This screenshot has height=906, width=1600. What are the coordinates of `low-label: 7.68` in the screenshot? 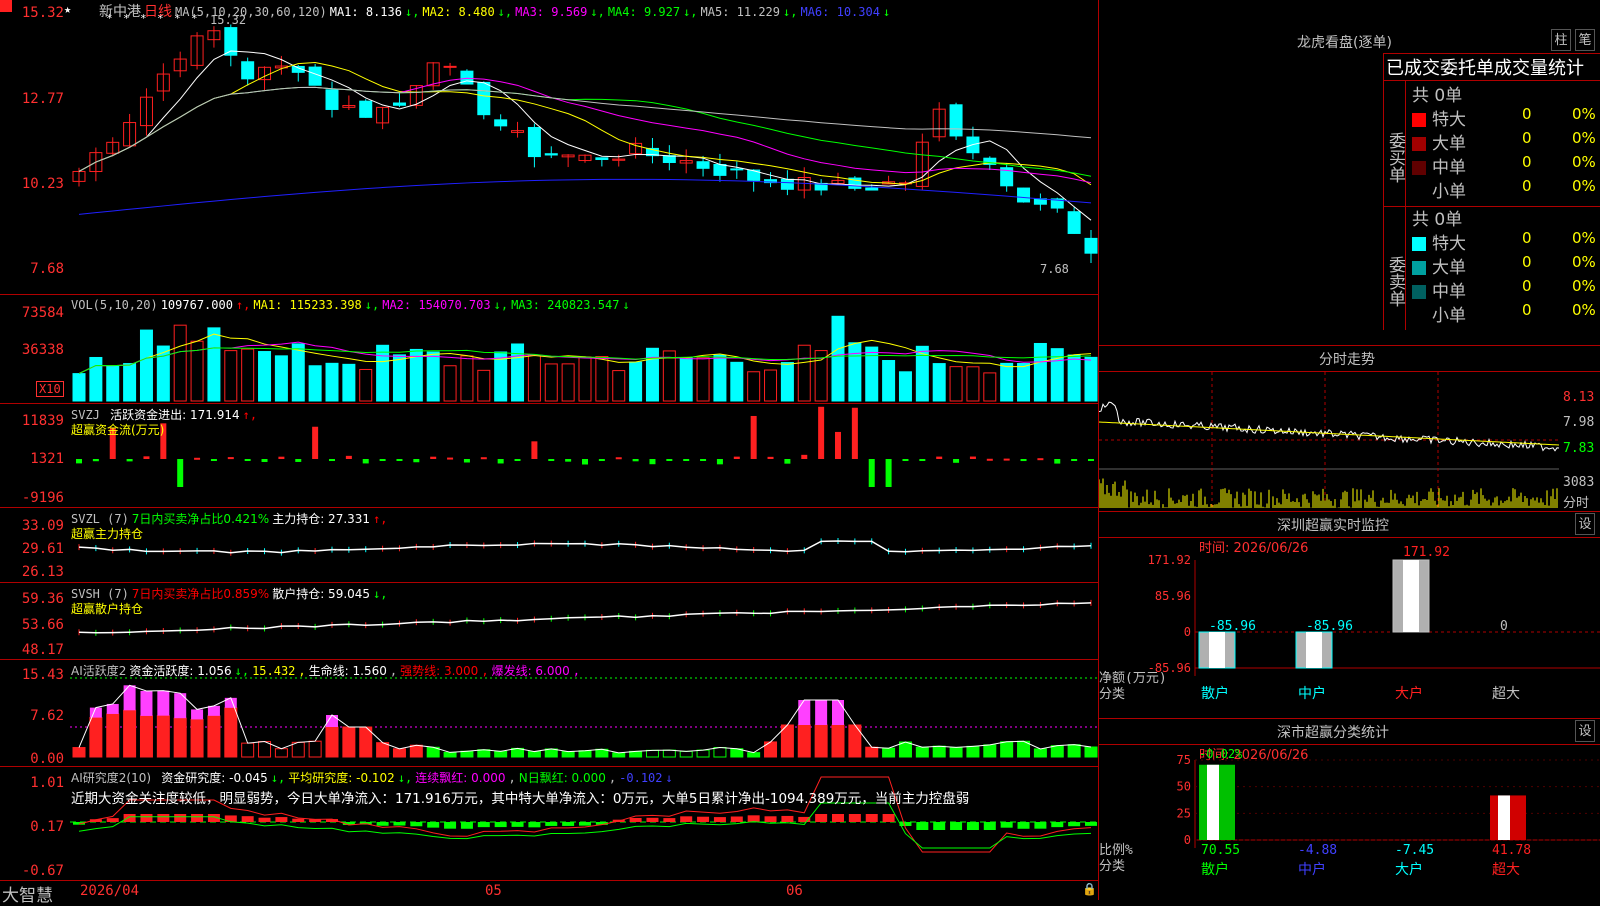 It's located at (1054, 269).